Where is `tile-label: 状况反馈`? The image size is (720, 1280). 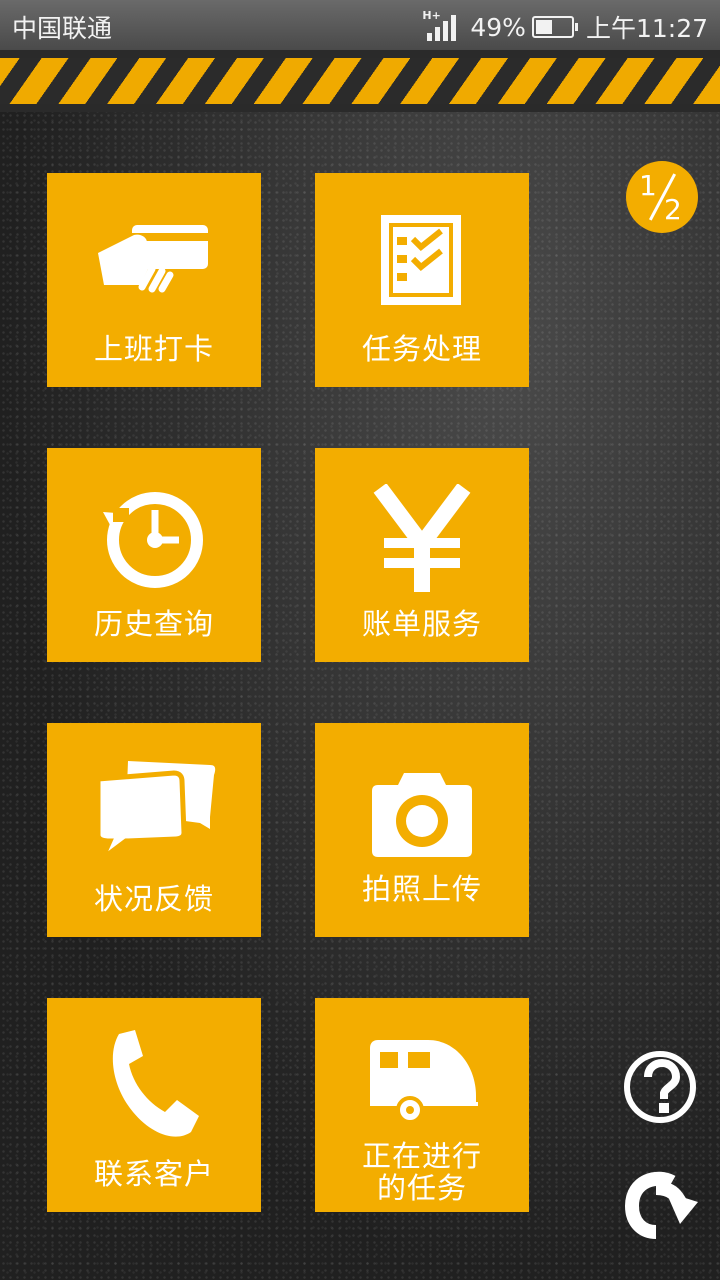 tile-label: 状况反馈 is located at coordinates (153, 899).